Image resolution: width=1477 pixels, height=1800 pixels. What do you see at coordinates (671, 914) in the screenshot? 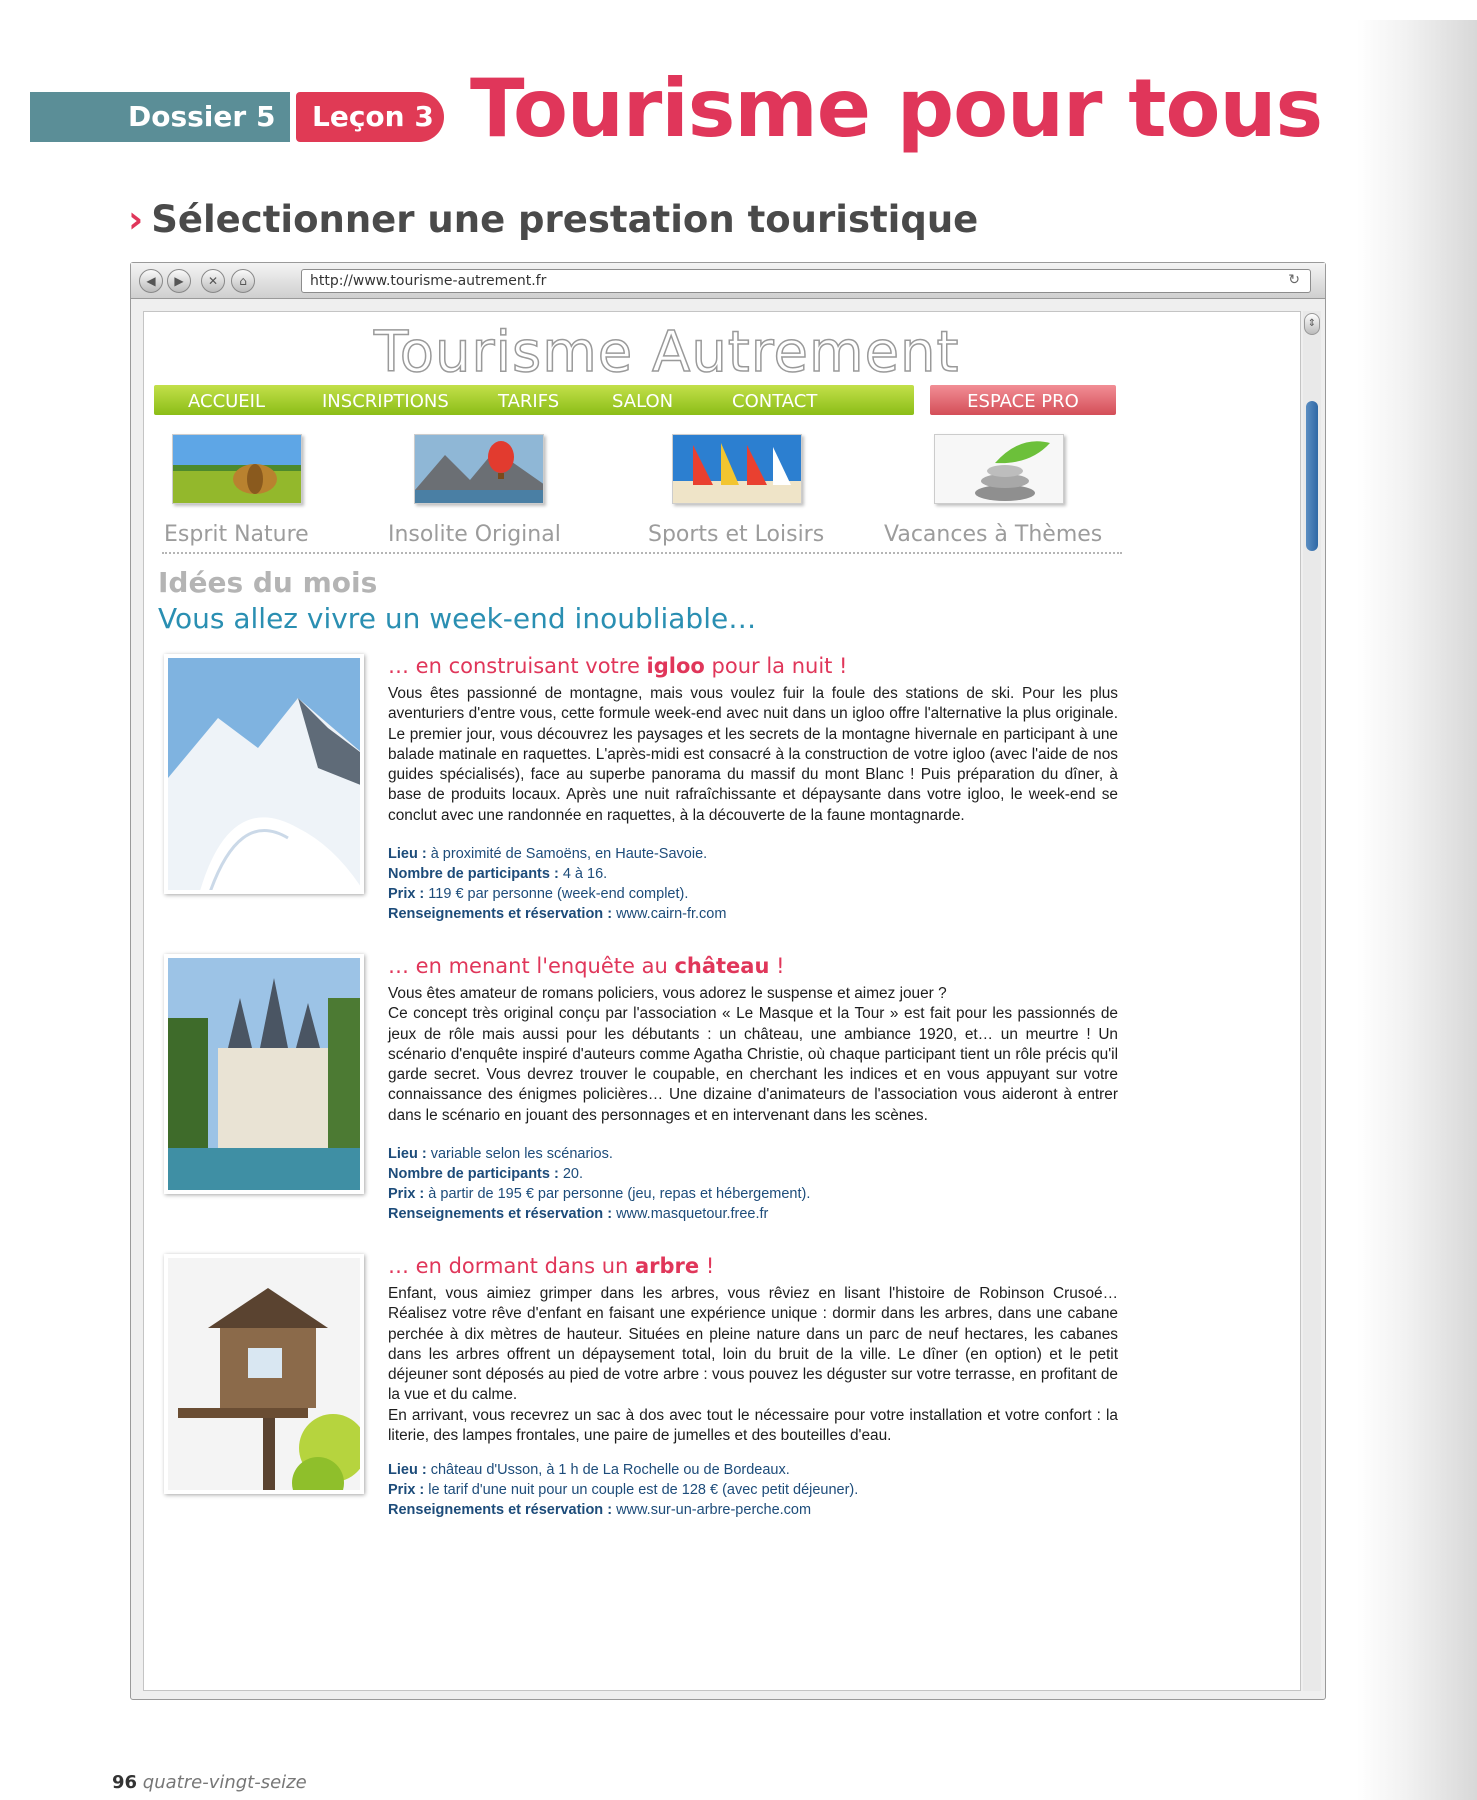
I see `info-link: www.cairn-fr.com` at bounding box center [671, 914].